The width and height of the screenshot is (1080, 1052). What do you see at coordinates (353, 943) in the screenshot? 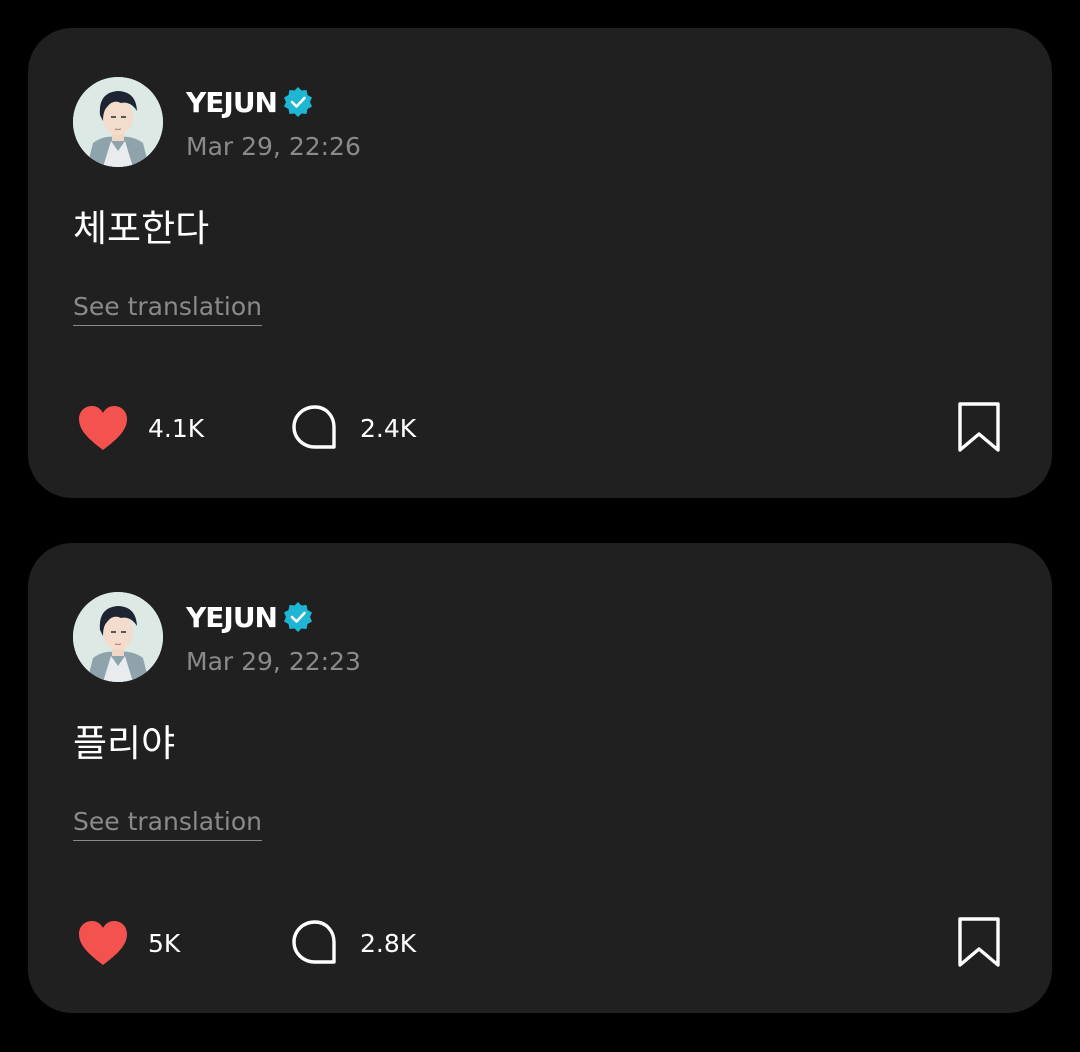
I see `comment-button: 2.8K` at bounding box center [353, 943].